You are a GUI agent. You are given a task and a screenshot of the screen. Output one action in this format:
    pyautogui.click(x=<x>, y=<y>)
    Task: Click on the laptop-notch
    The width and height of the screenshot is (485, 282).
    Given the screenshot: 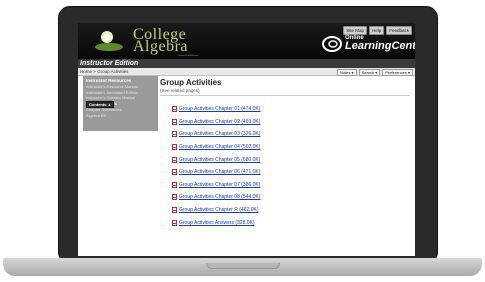 What is the action you would take?
    pyautogui.click(x=243, y=266)
    